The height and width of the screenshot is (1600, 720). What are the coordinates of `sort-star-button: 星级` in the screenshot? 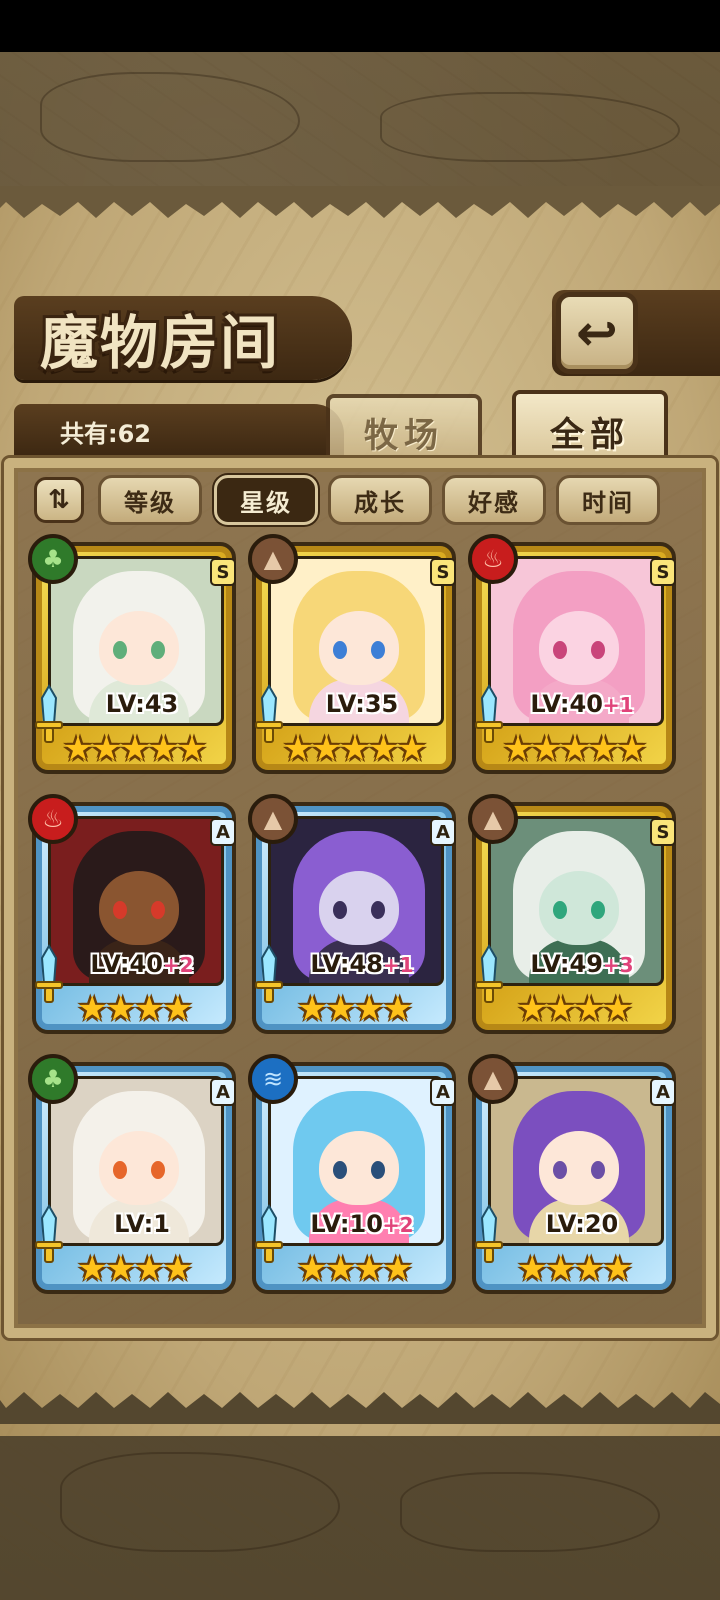 It's located at (266, 500).